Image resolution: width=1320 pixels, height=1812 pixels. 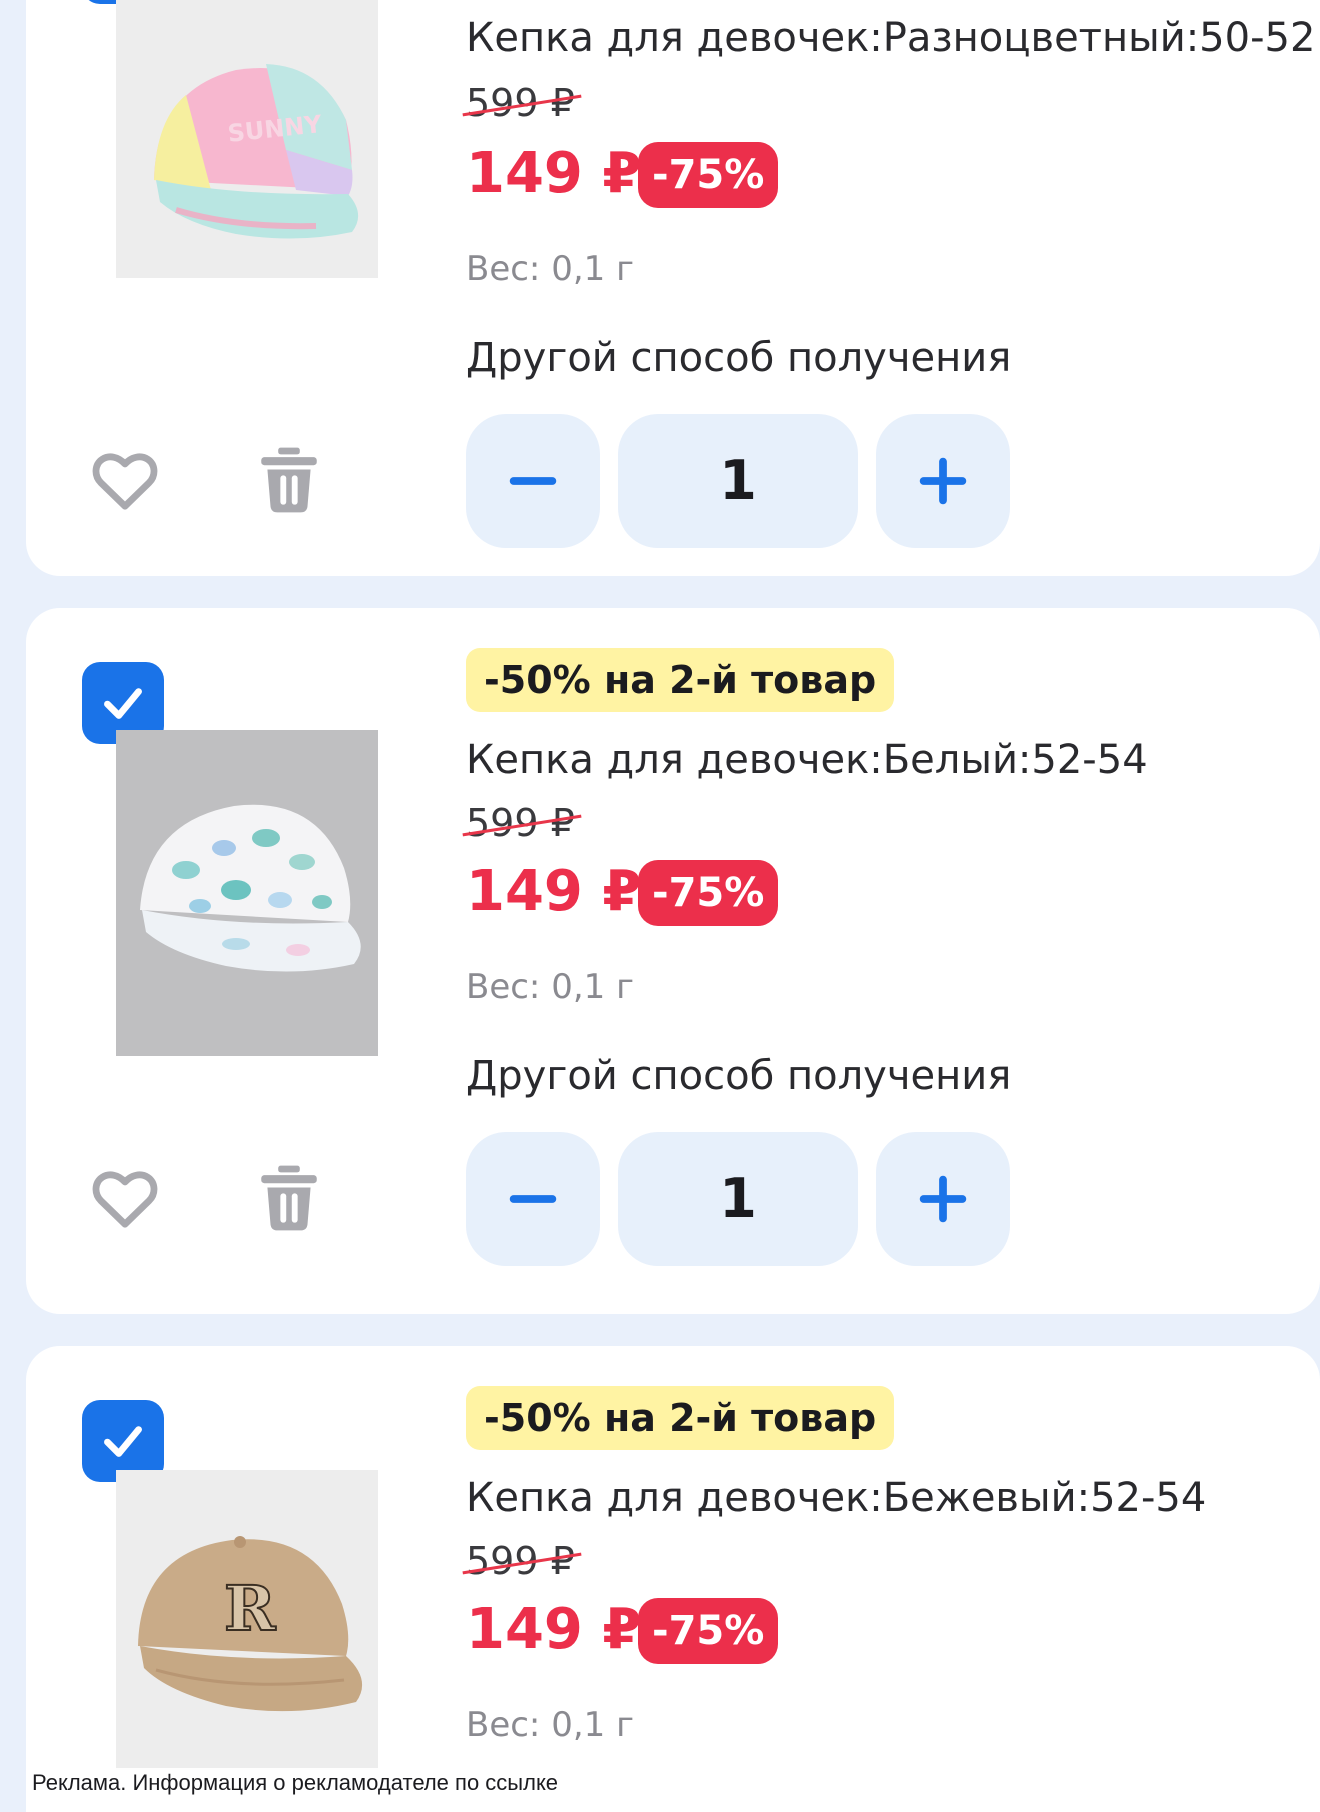 I want to click on product-image, so click(x=247, y=893).